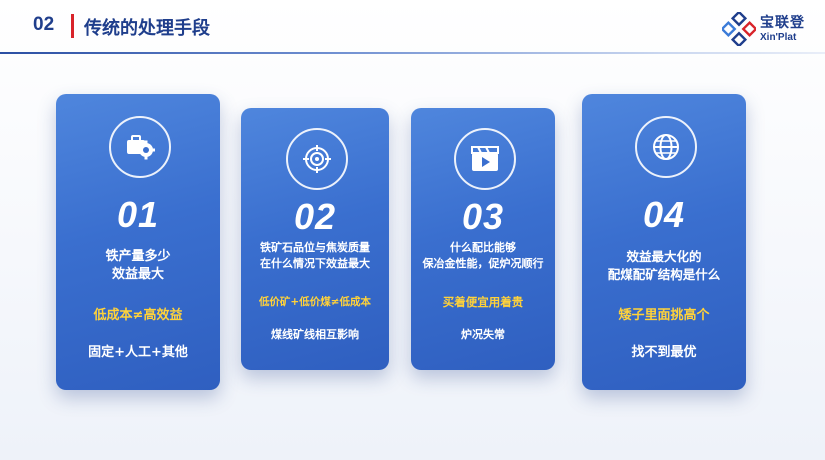  Describe the element at coordinates (664, 214) in the screenshot. I see `card-number: 04` at that location.